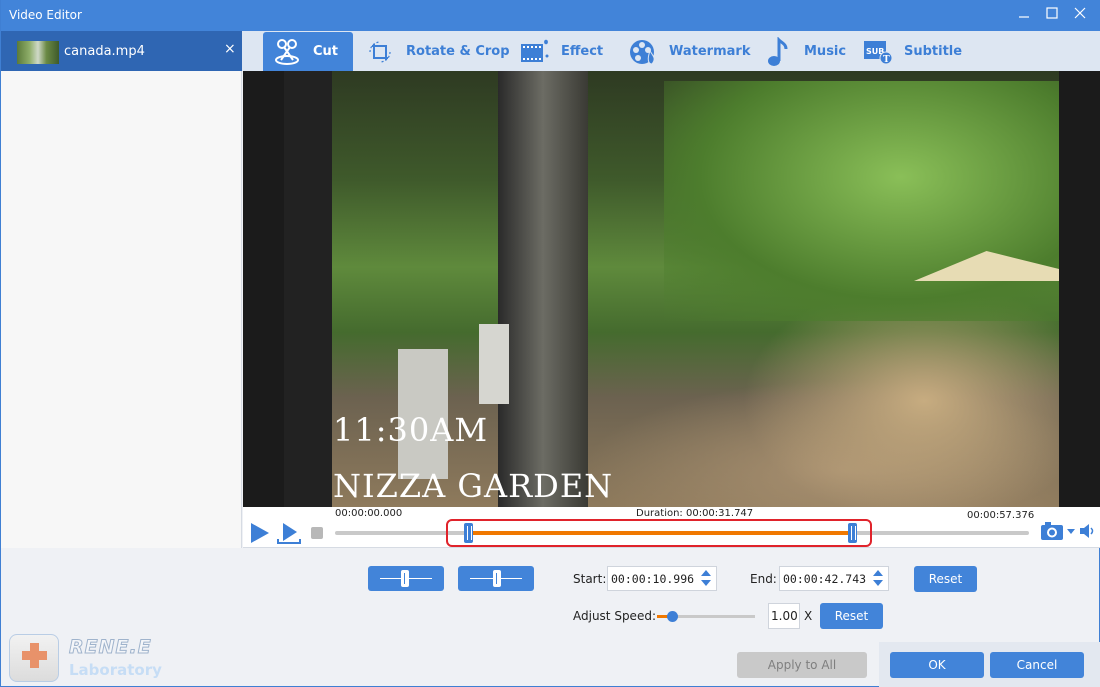 Image resolution: width=1100 pixels, height=687 pixels. What do you see at coordinates (933, 51) in the screenshot?
I see `tab-label: Subtitle` at bounding box center [933, 51].